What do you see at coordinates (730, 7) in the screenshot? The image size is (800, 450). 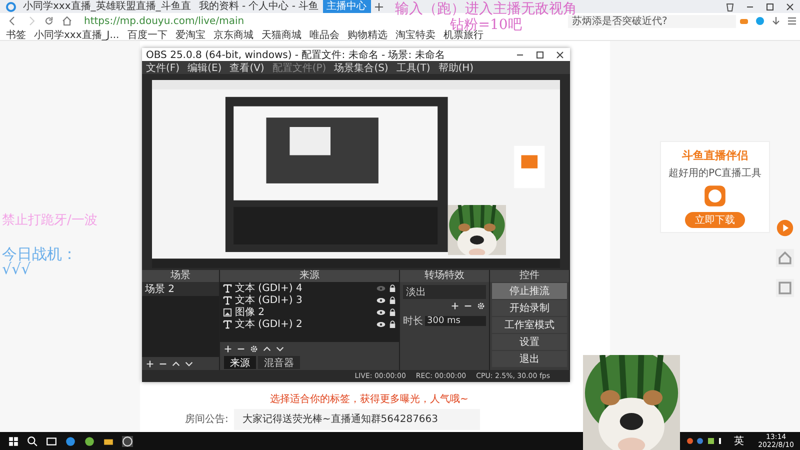 I see `trash-icon` at bounding box center [730, 7].